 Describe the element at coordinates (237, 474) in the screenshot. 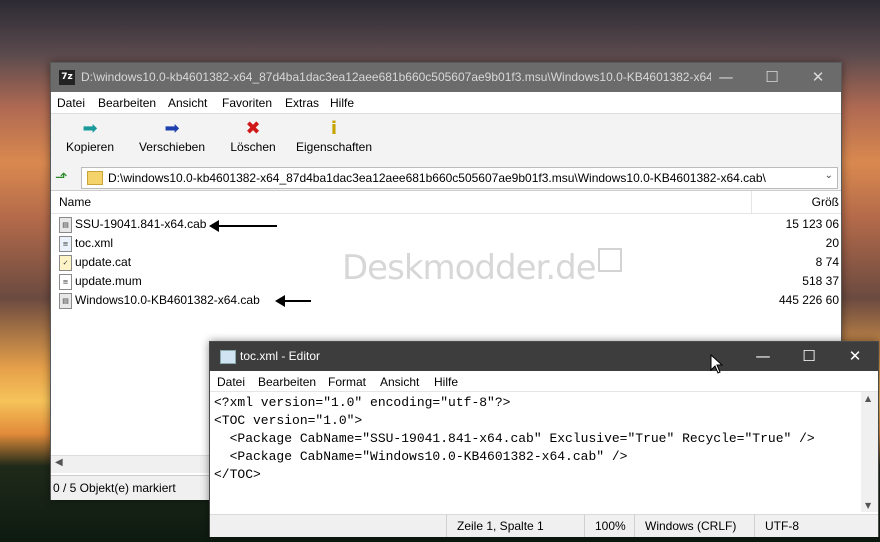

I see `code-line: </TOC>` at that location.